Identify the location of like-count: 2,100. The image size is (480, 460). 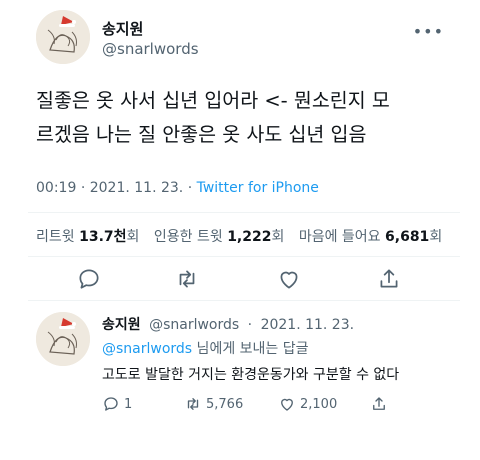
(319, 404).